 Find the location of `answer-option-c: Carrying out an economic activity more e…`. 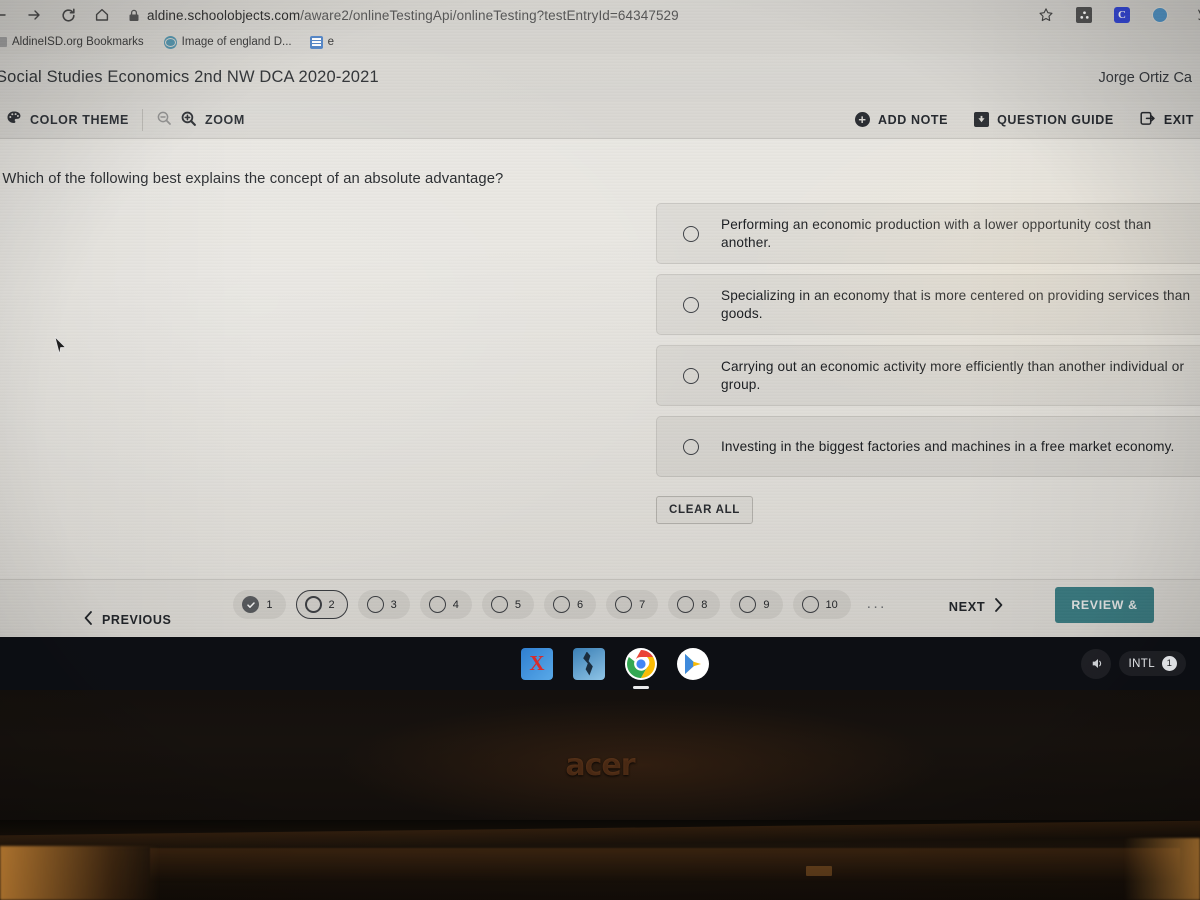

answer-option-c: Carrying out an economic activity more e… is located at coordinates (928, 375).